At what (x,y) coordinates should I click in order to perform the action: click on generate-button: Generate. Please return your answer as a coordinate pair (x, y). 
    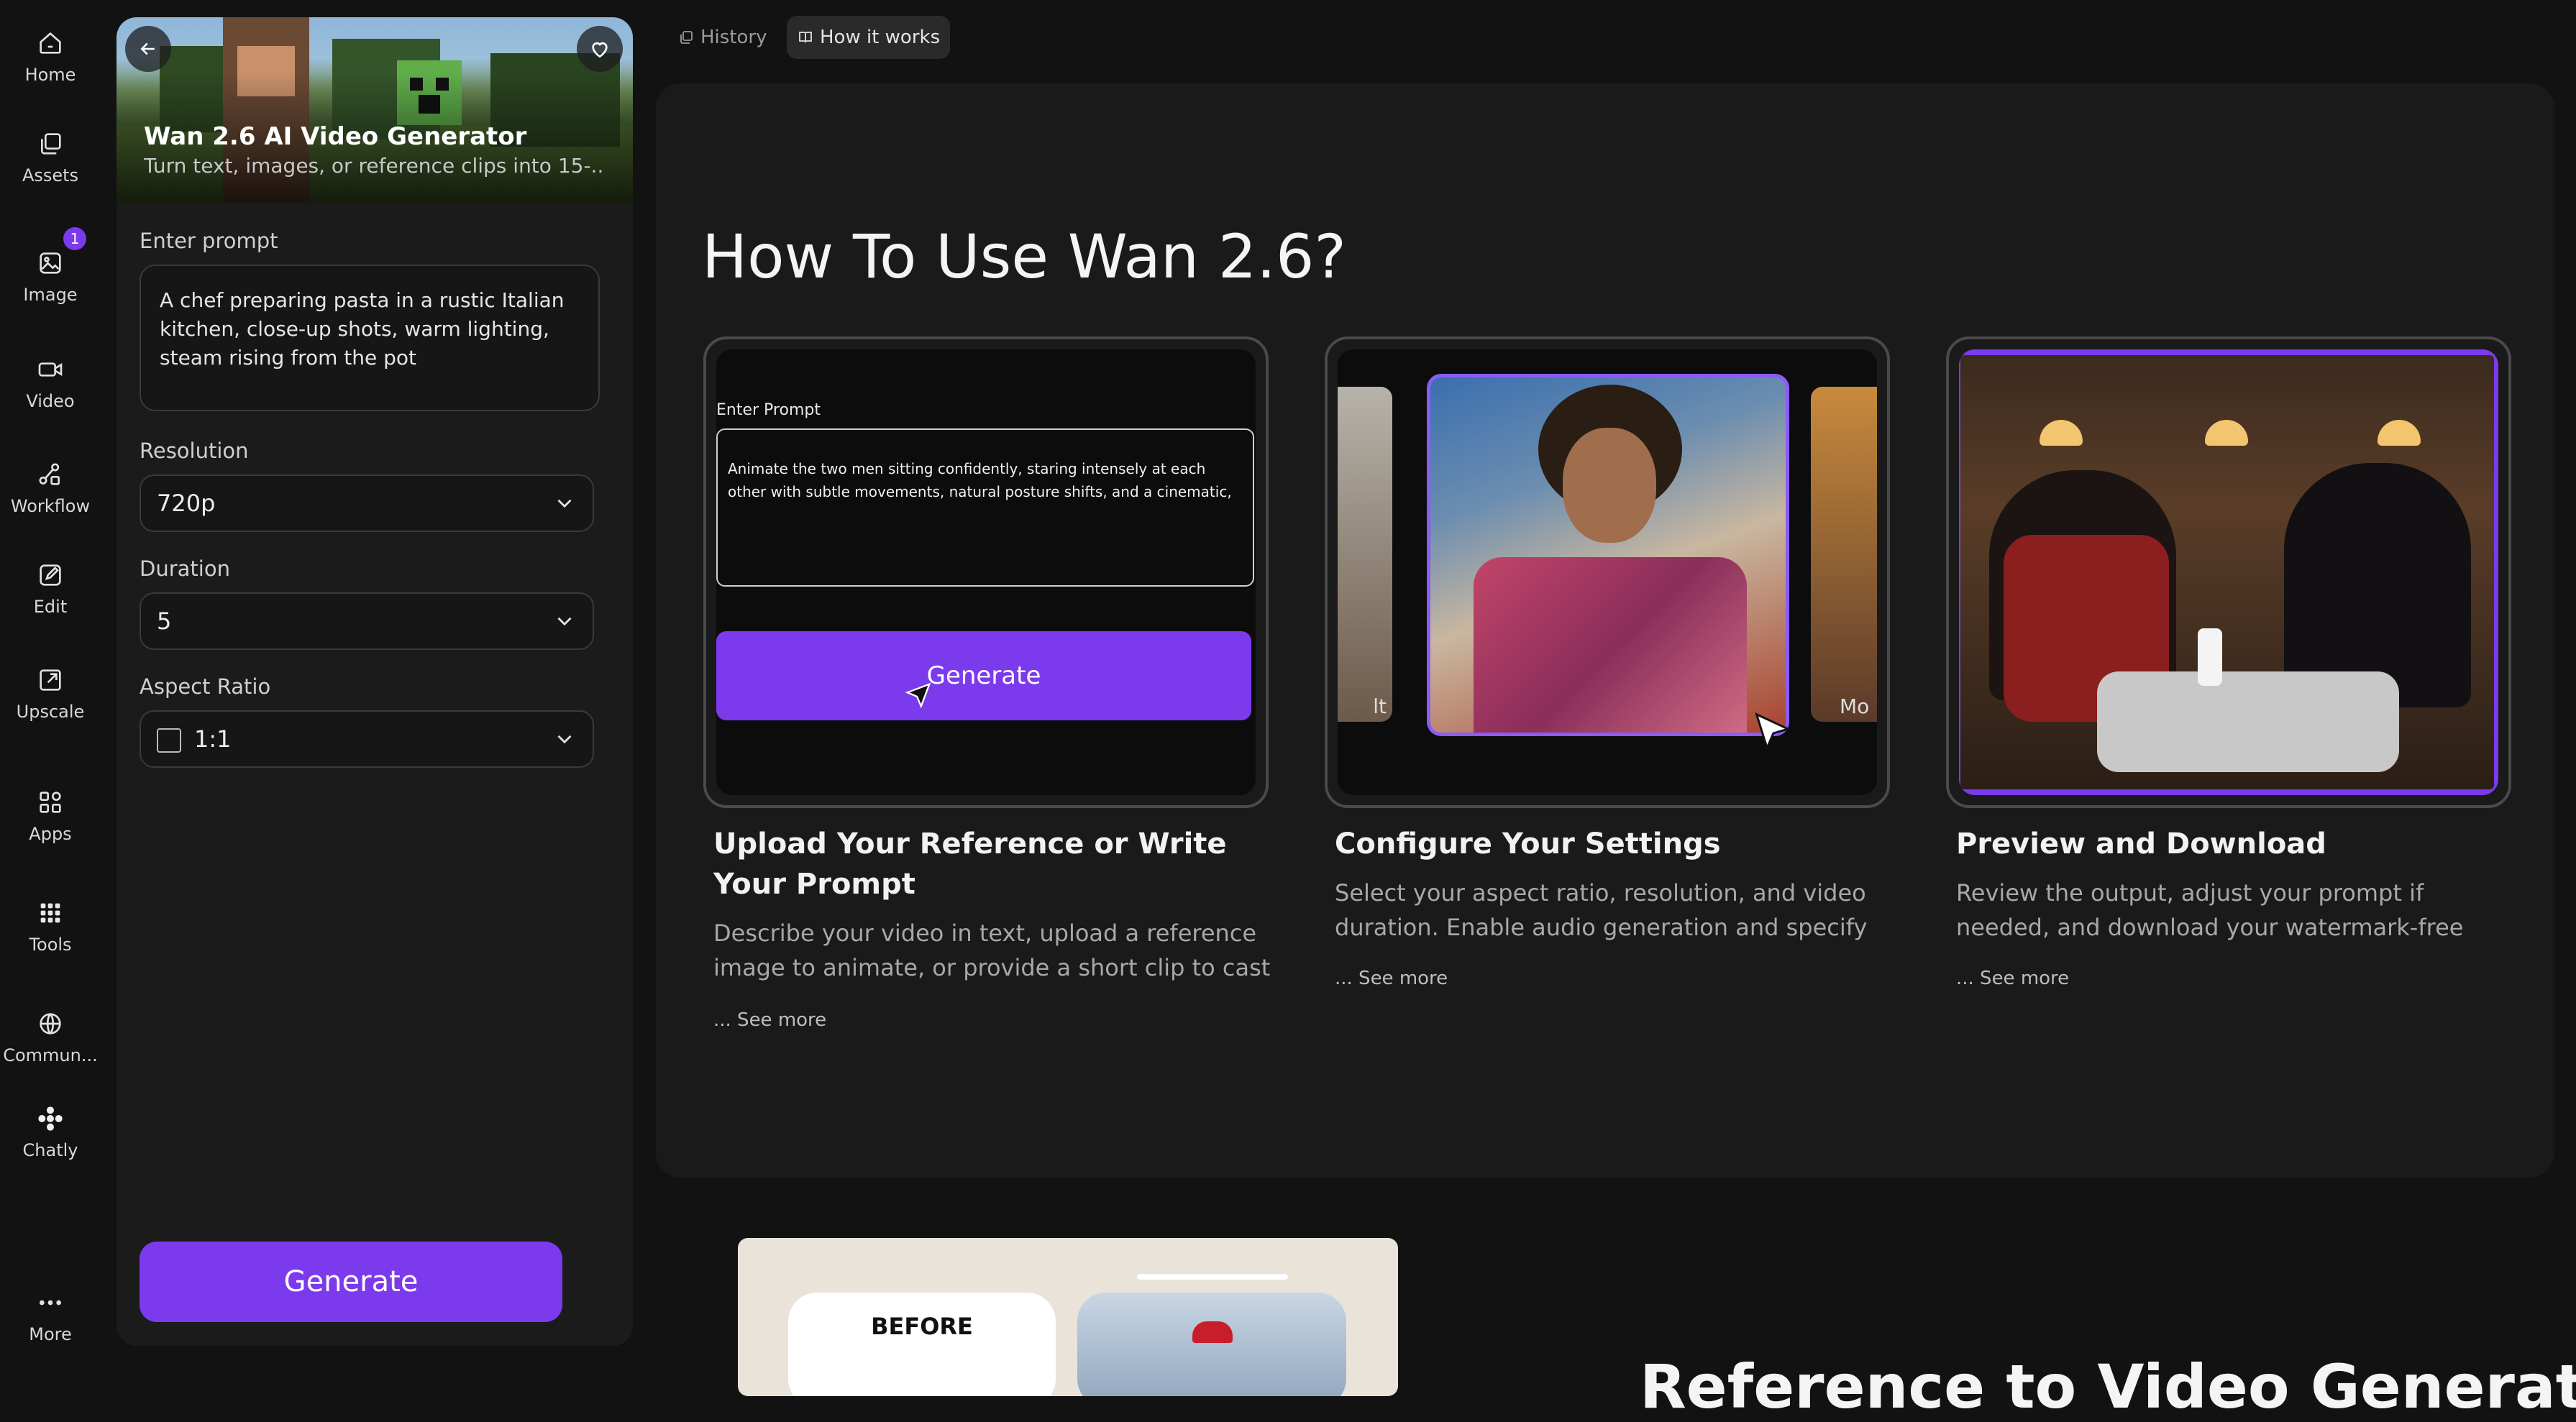
    Looking at the image, I should click on (351, 1282).